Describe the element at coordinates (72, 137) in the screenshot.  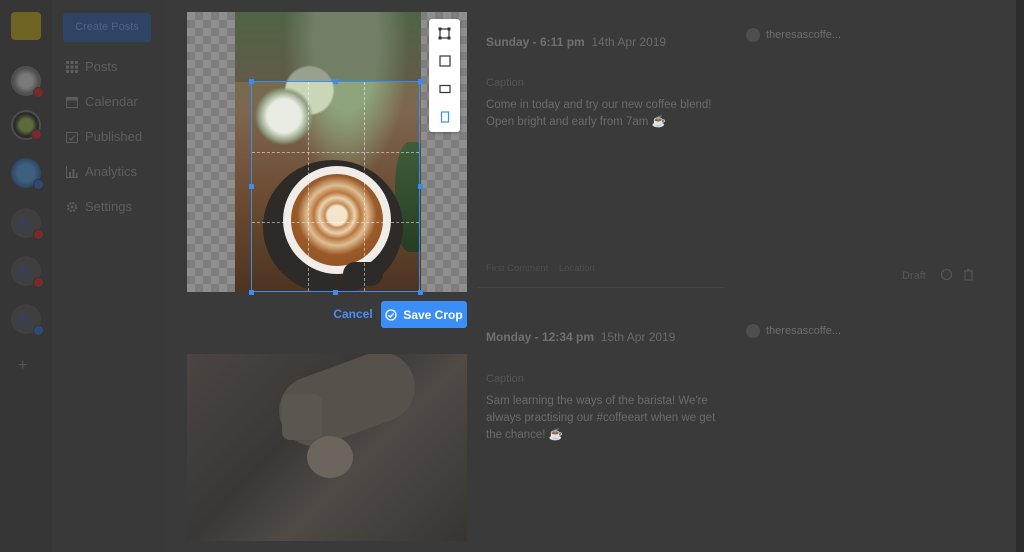
I see `calendar-check-icon` at that location.